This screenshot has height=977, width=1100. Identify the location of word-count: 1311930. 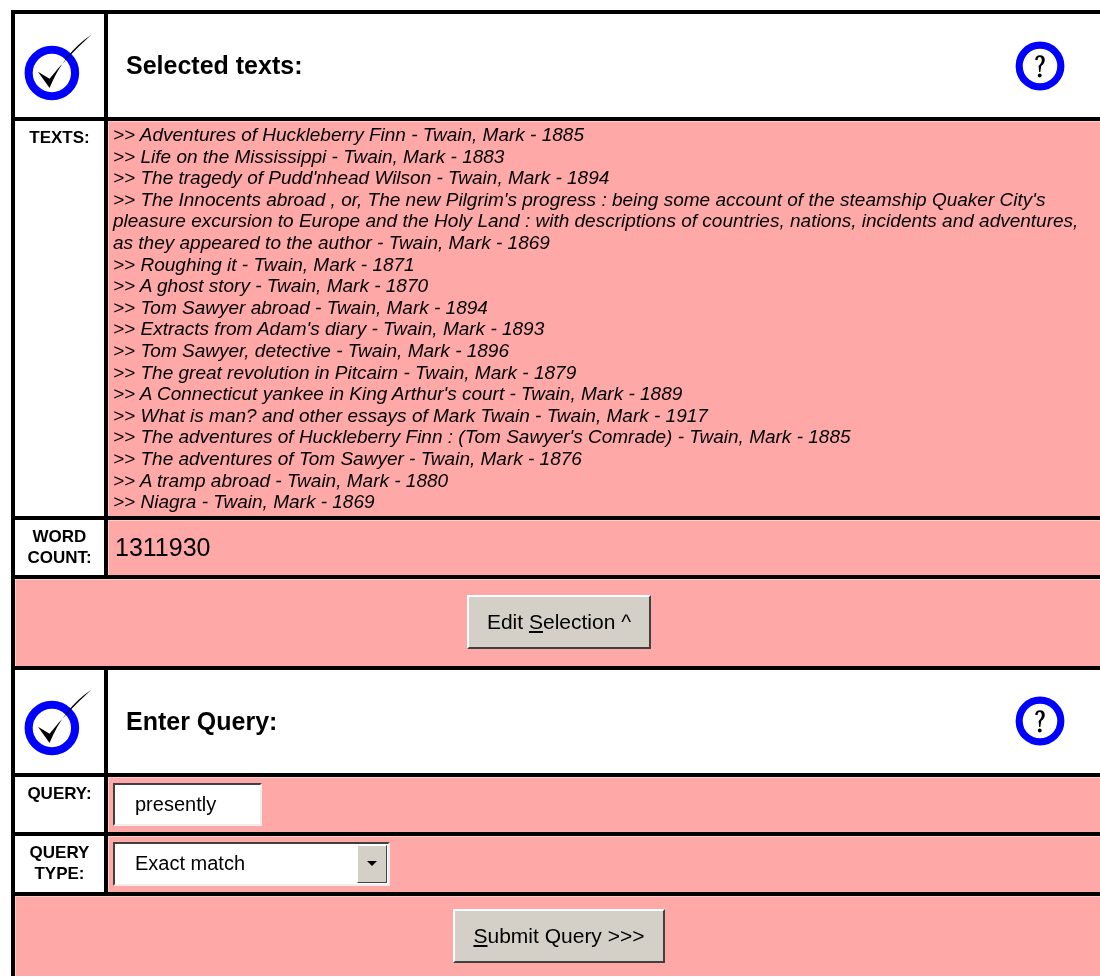
(163, 547).